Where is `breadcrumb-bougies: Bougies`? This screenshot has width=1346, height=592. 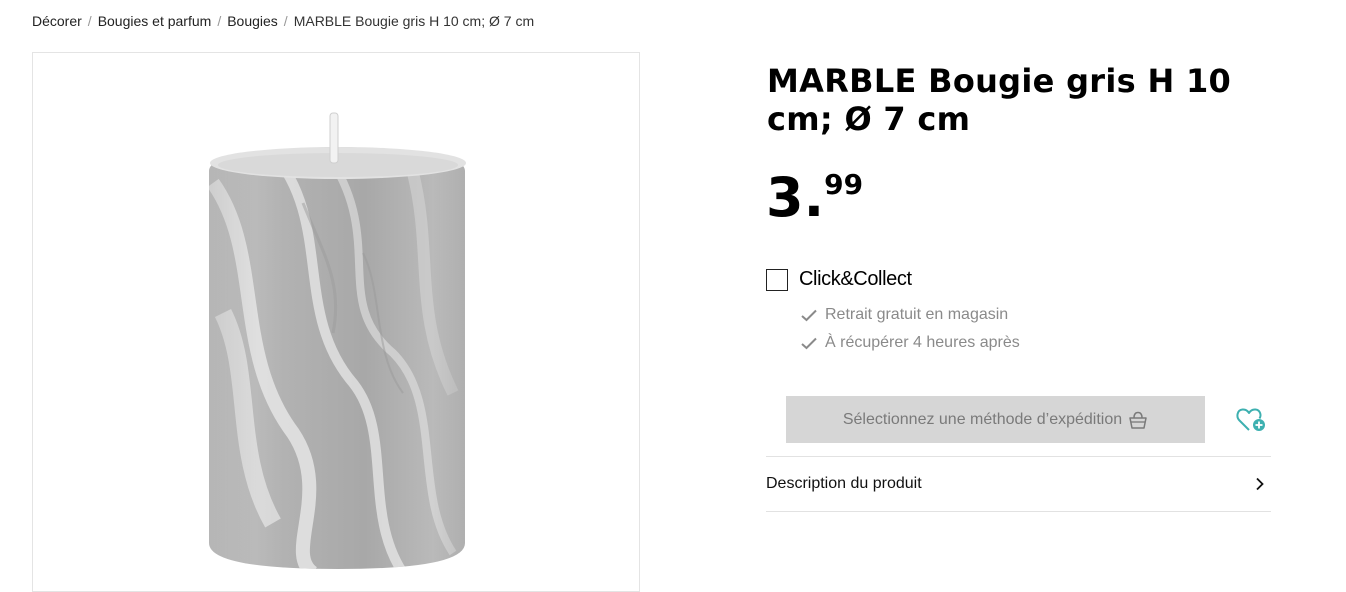
breadcrumb-bougies: Bougies is located at coordinates (252, 21).